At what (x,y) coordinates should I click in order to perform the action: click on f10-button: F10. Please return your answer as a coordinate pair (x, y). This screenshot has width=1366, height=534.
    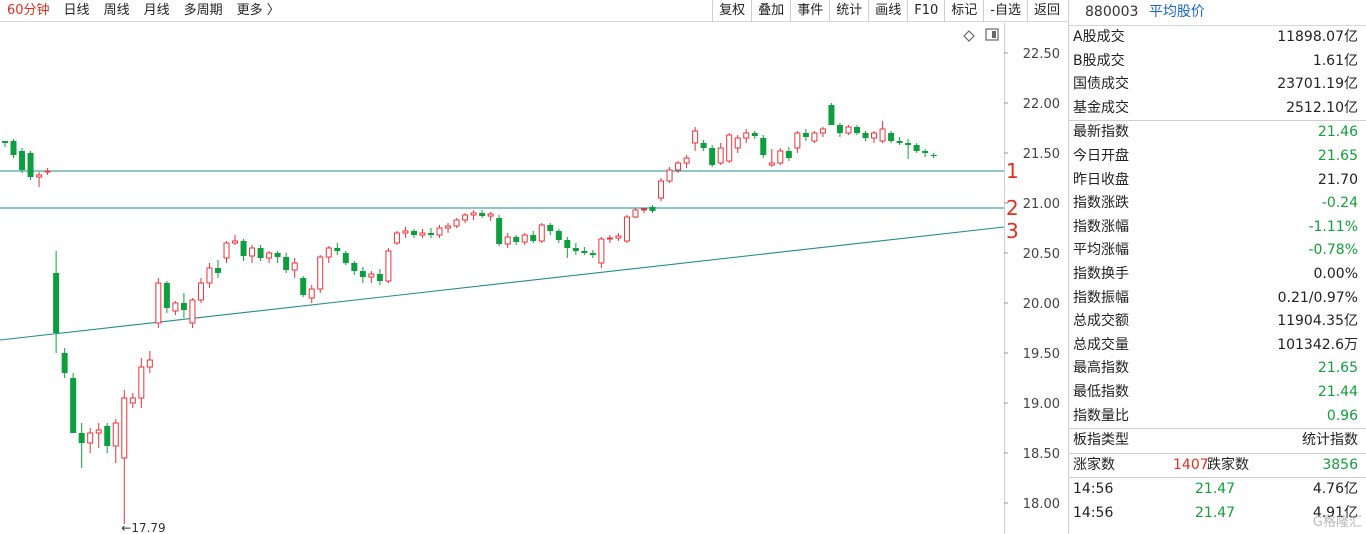
    Looking at the image, I should click on (925, 11).